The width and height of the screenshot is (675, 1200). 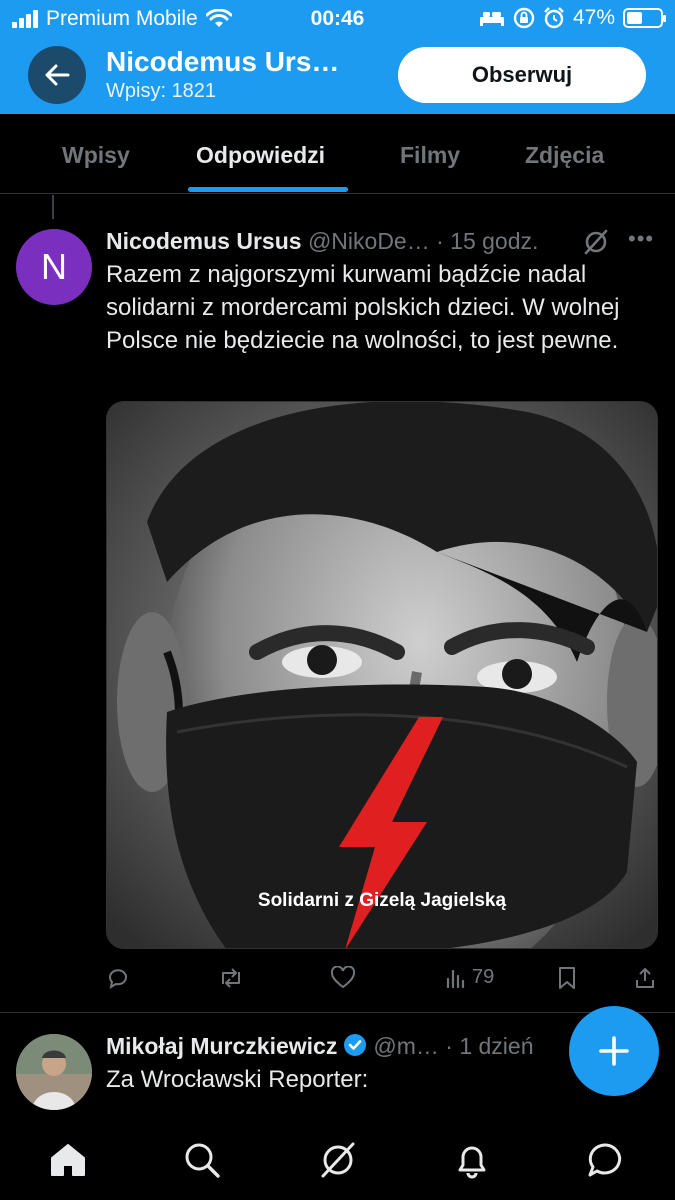 I want to click on avatar-photo, so click(x=54, y=1072).